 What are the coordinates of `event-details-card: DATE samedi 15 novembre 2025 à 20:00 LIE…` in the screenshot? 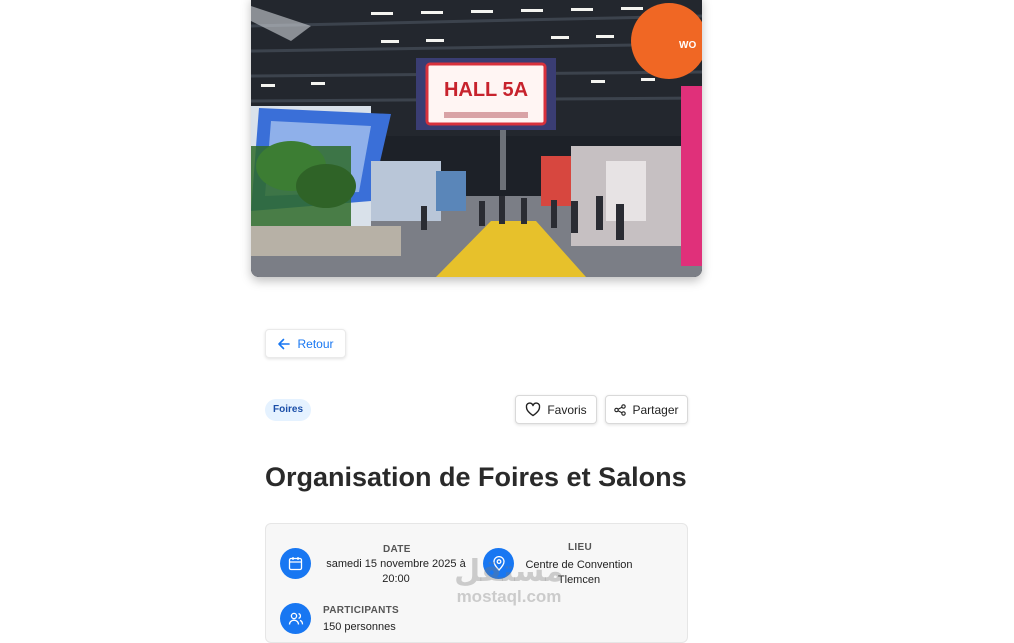 It's located at (476, 583).